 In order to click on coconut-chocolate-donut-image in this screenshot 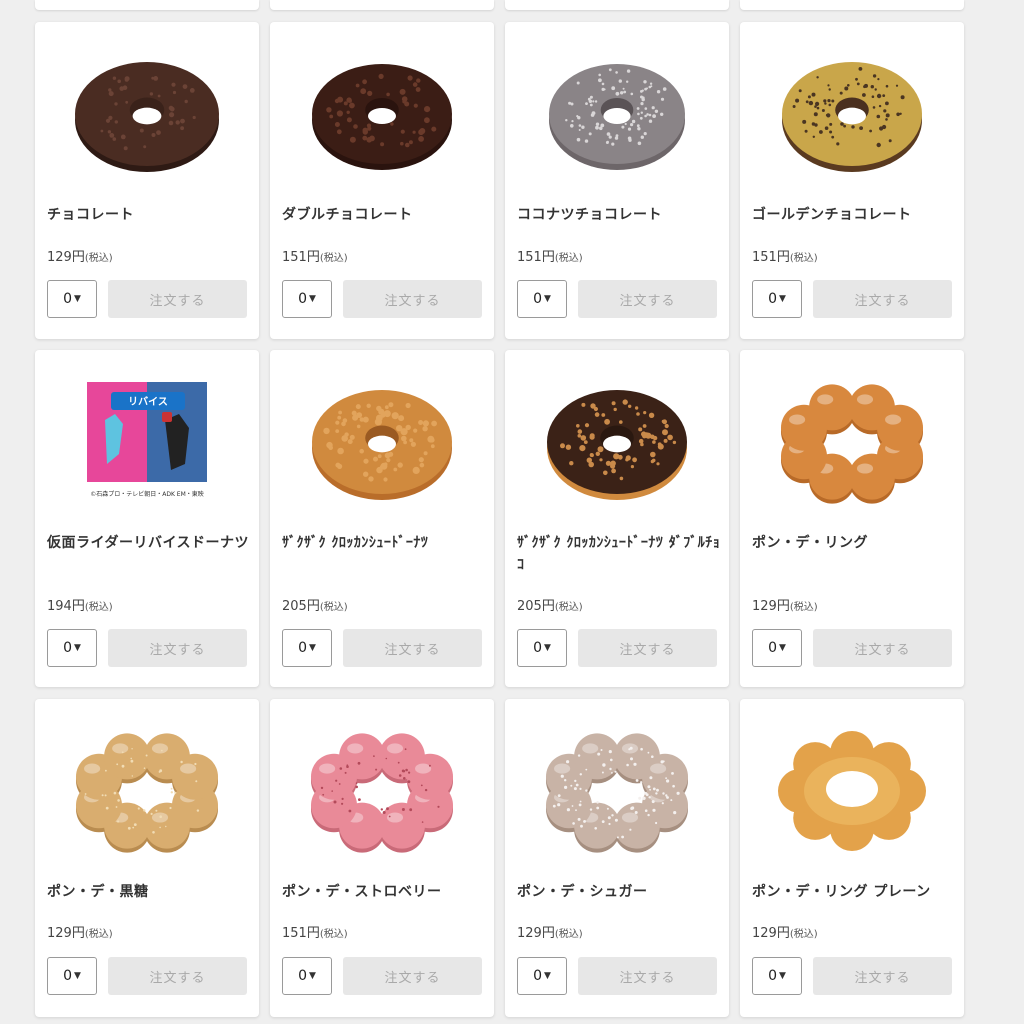, I will do `click(617, 107)`.